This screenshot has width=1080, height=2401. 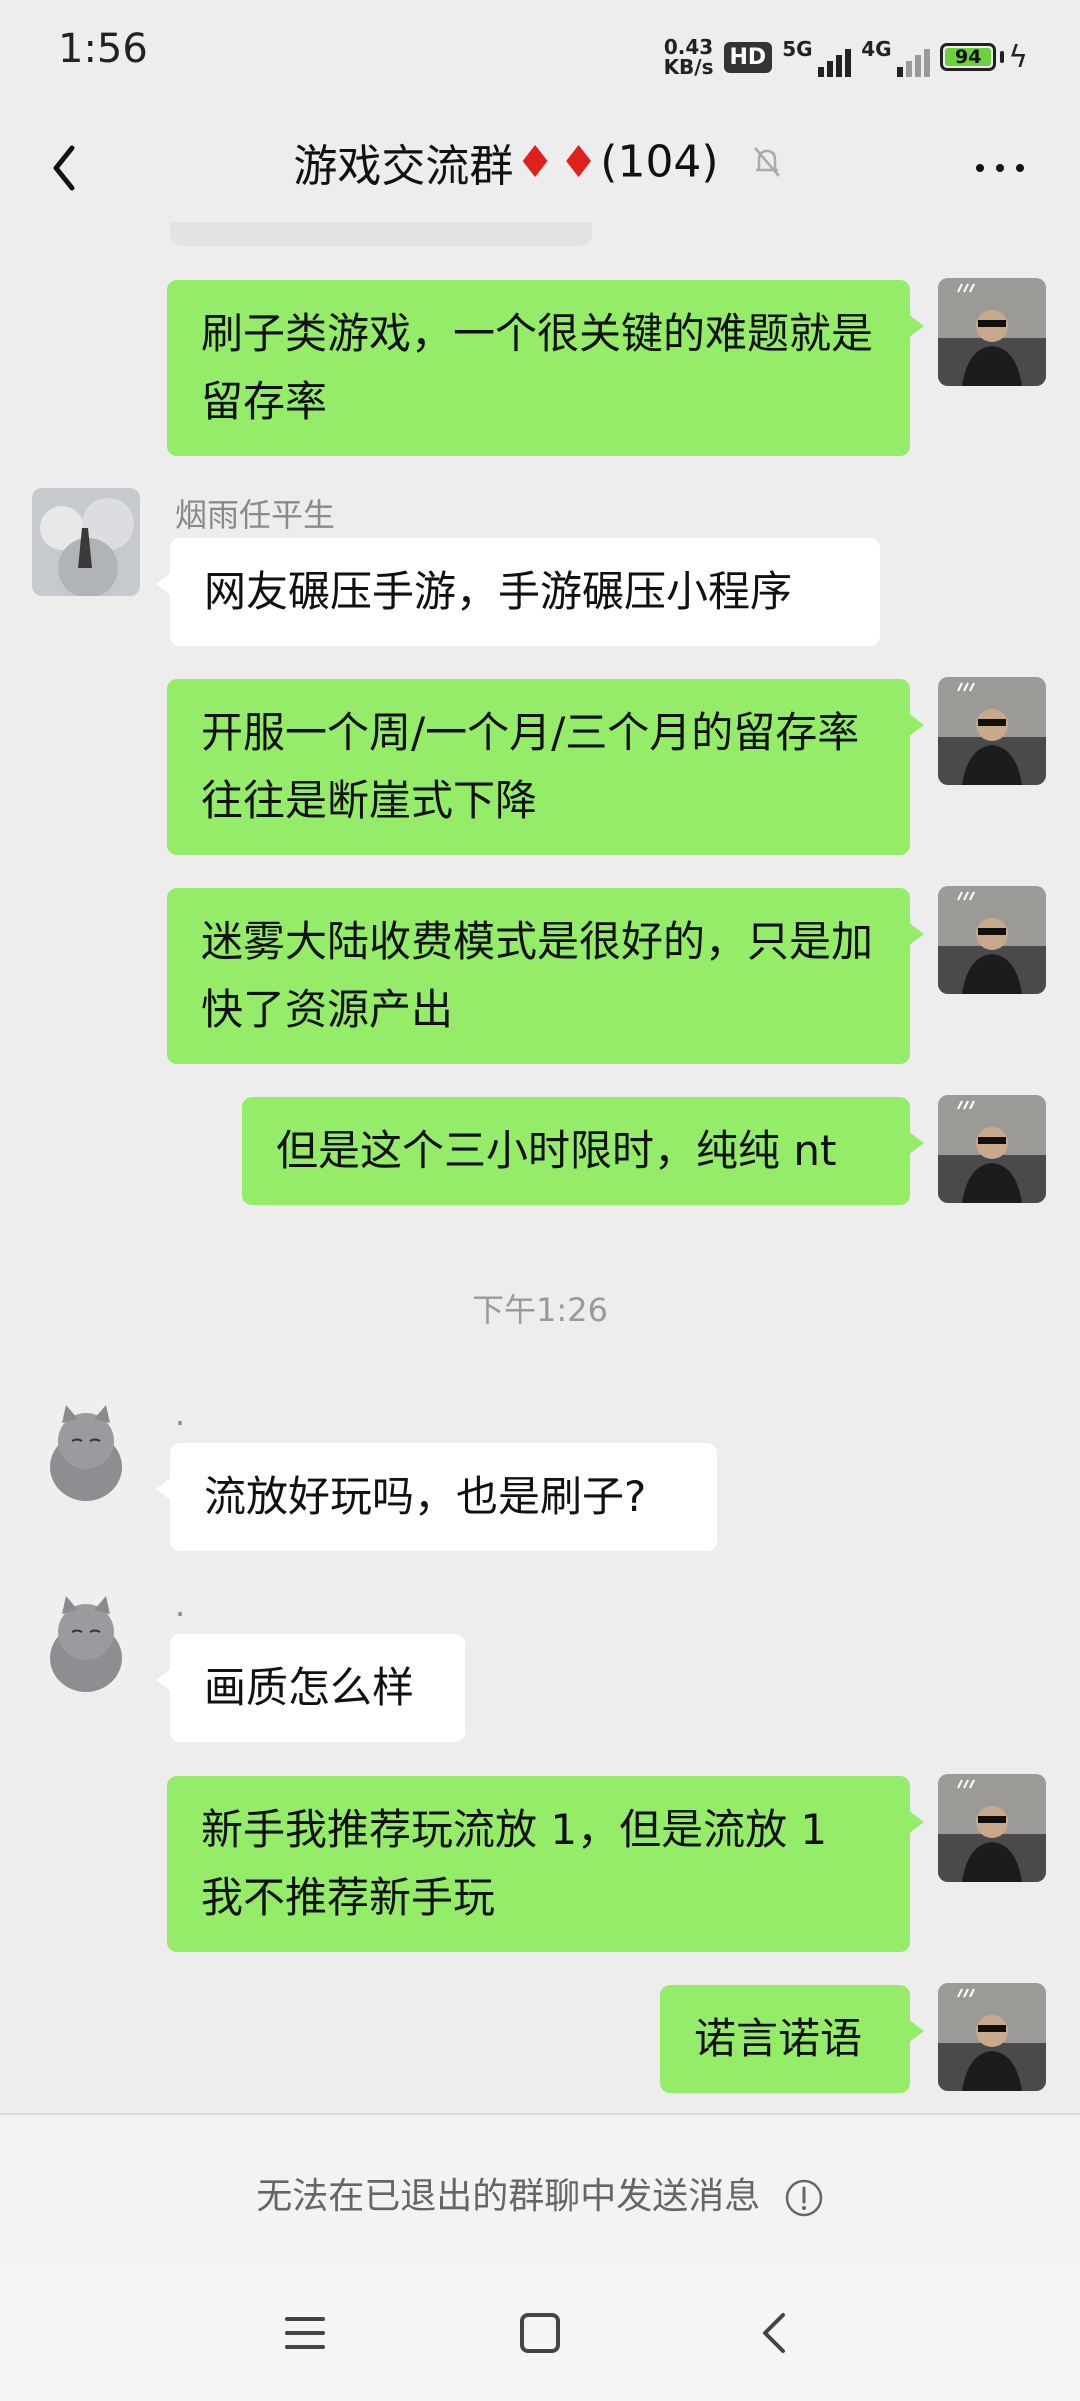 What do you see at coordinates (896, 57) in the screenshot?
I see `signal-4g-icon: 4G` at bounding box center [896, 57].